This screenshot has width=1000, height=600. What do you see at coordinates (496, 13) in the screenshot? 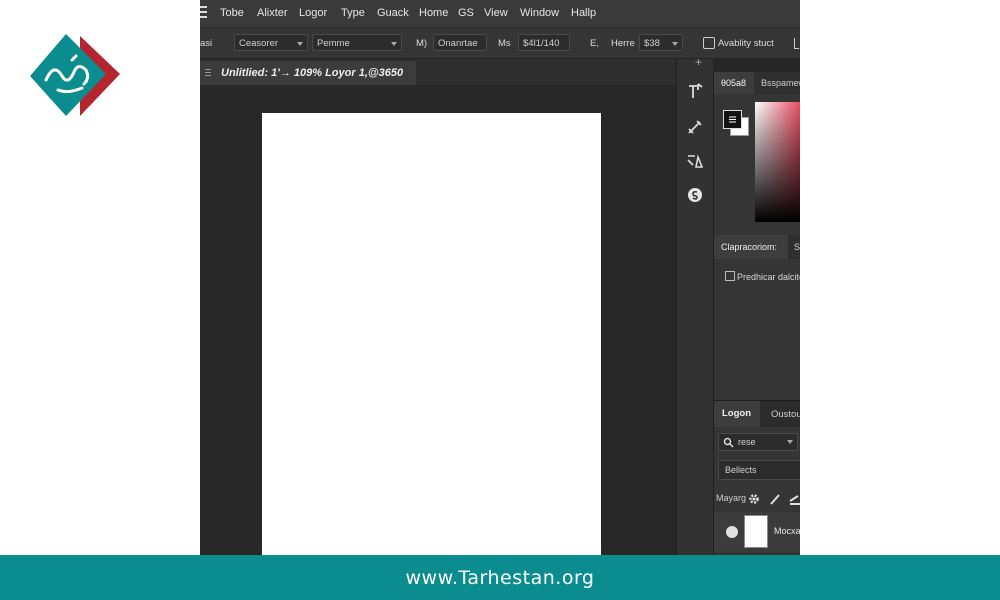
I see `menu-item-view: View` at bounding box center [496, 13].